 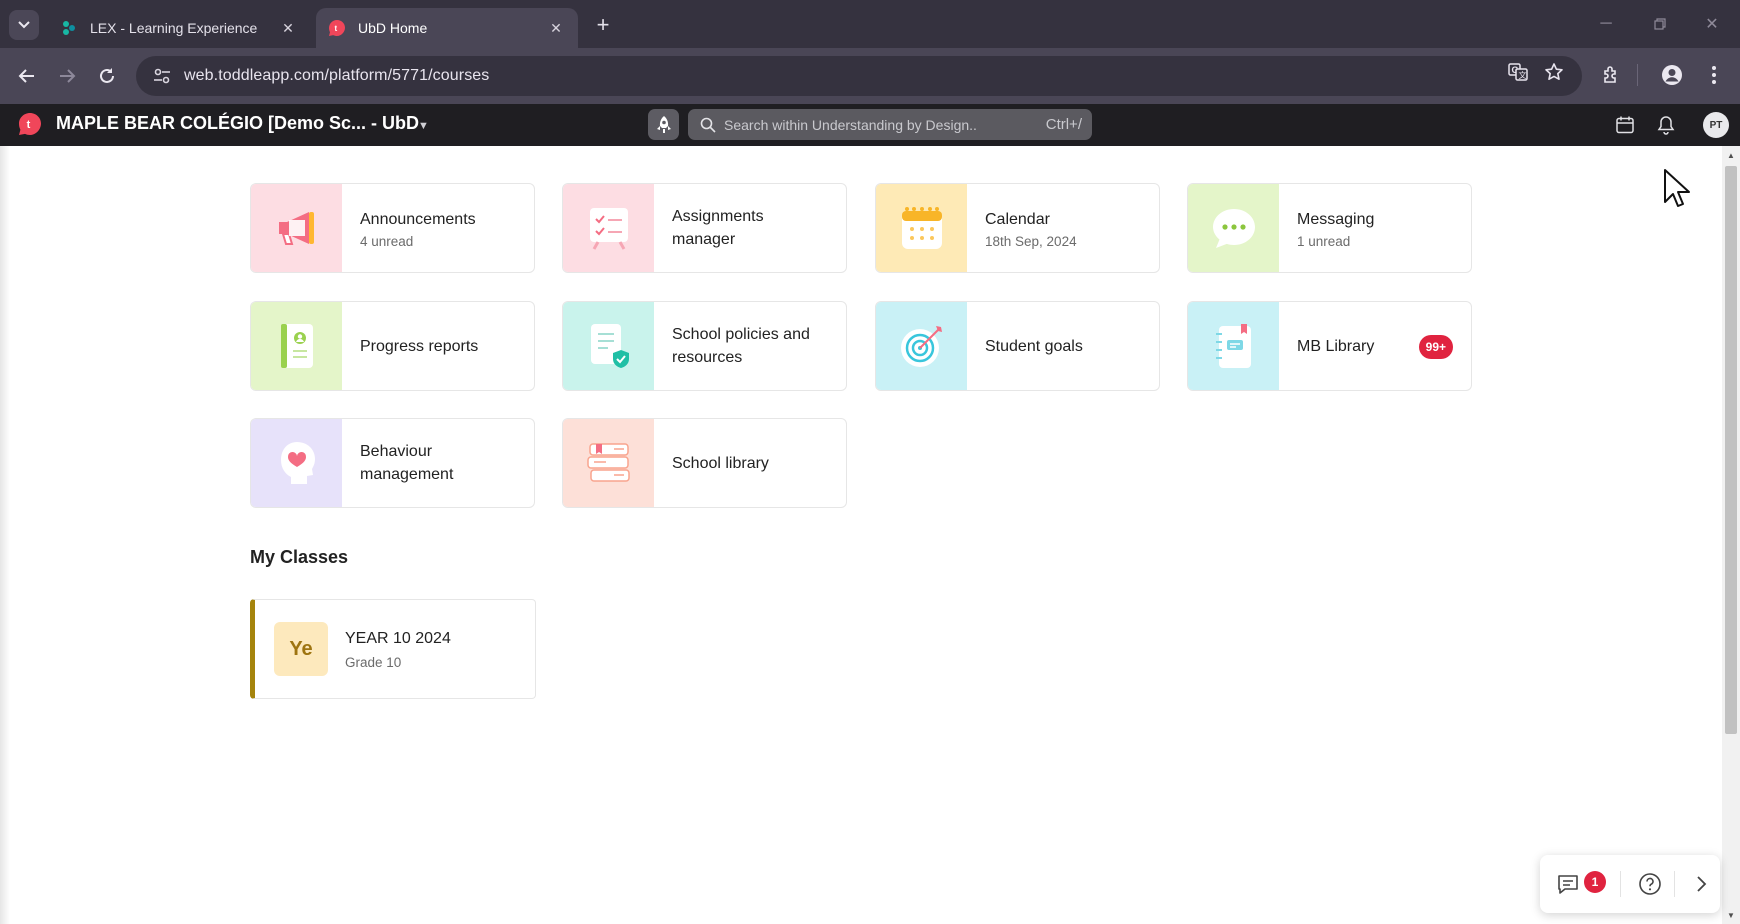 I want to click on new-tab-button: +, so click(x=603, y=25).